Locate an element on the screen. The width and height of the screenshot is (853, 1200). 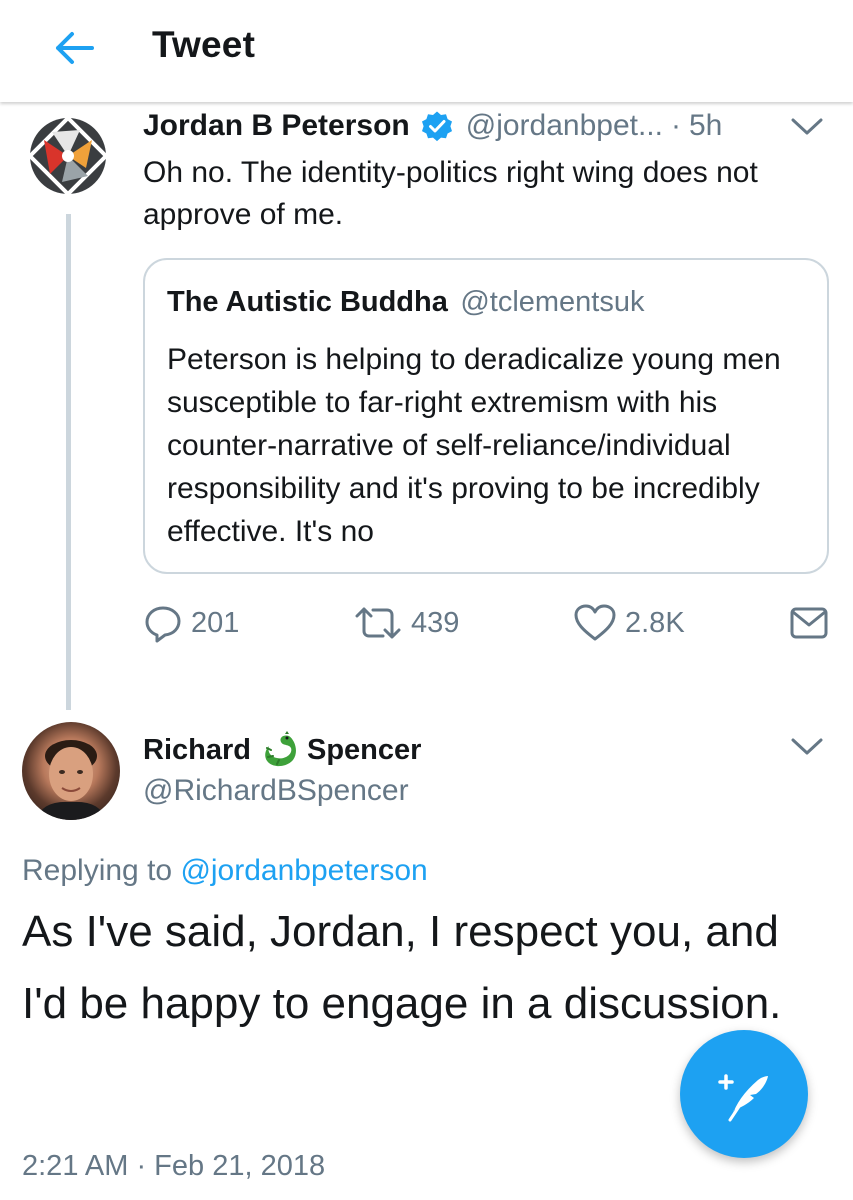
page-title: Tweet is located at coordinates (204, 44).